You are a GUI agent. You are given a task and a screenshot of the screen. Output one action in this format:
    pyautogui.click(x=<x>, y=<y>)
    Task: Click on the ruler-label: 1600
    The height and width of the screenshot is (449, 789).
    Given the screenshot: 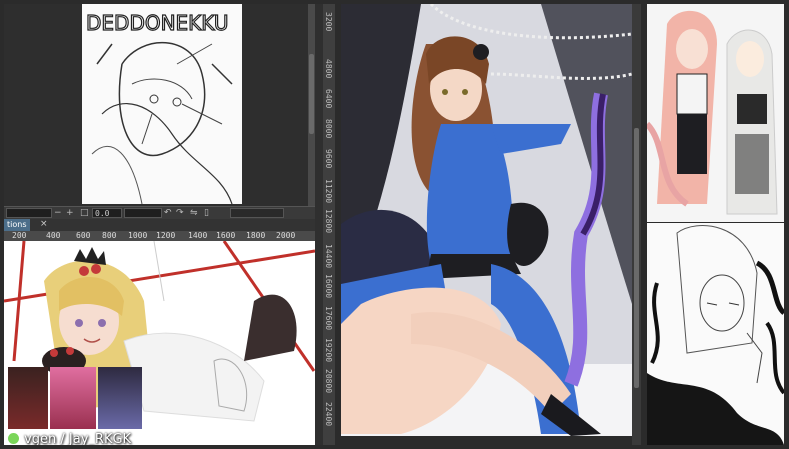 What is the action you would take?
    pyautogui.click(x=226, y=235)
    